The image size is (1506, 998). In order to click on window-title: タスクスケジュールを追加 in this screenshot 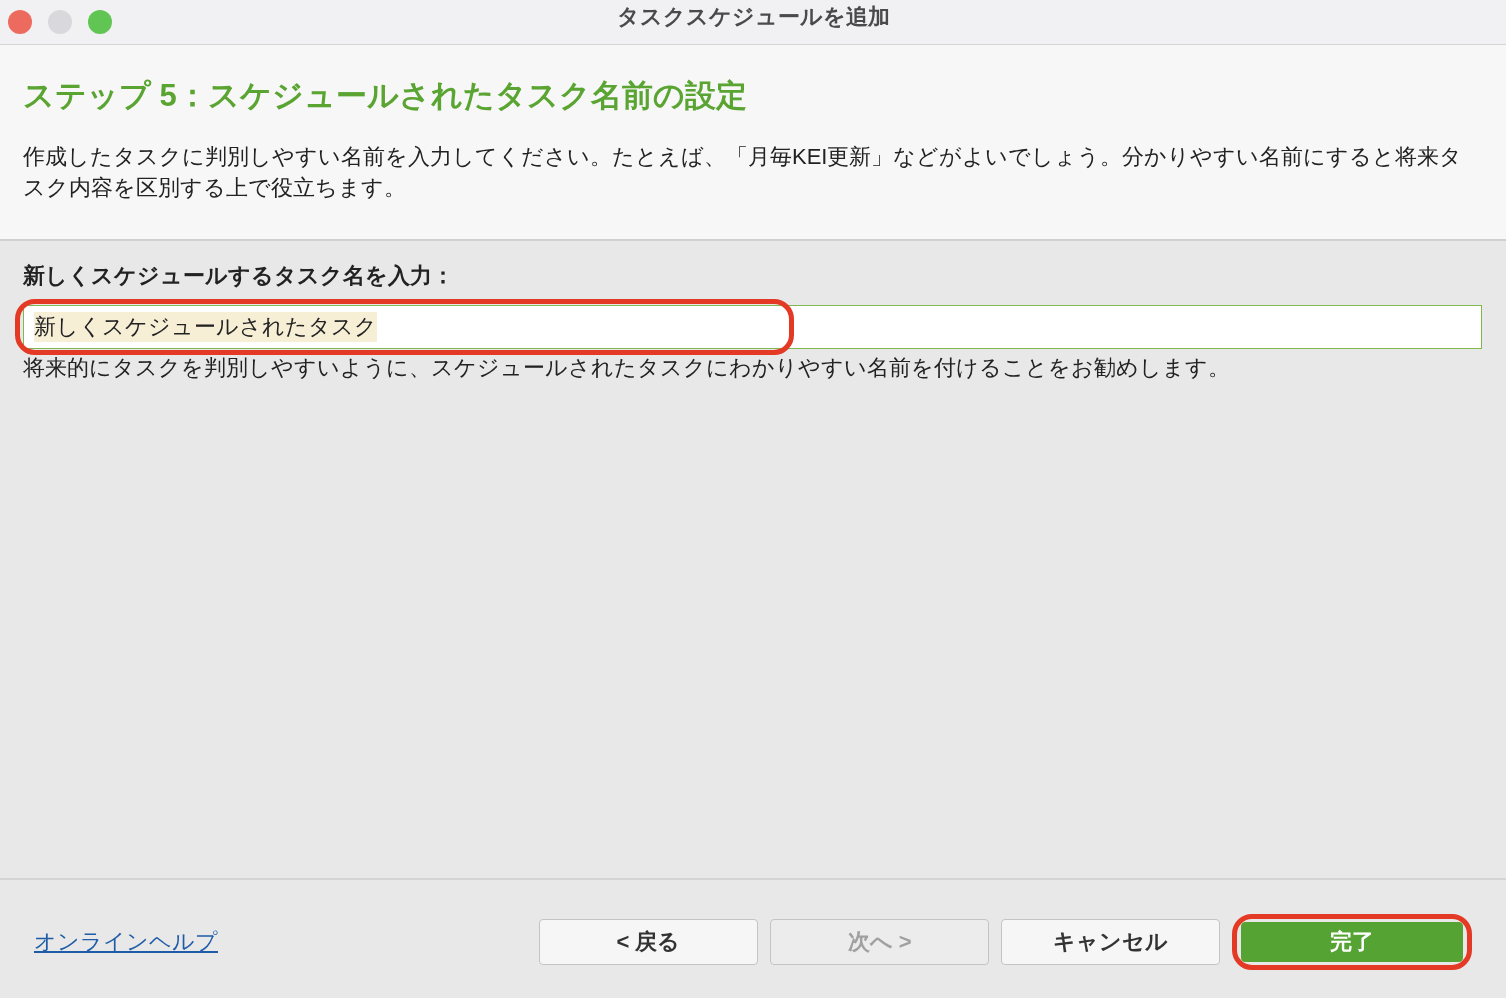, I will do `click(753, 17)`.